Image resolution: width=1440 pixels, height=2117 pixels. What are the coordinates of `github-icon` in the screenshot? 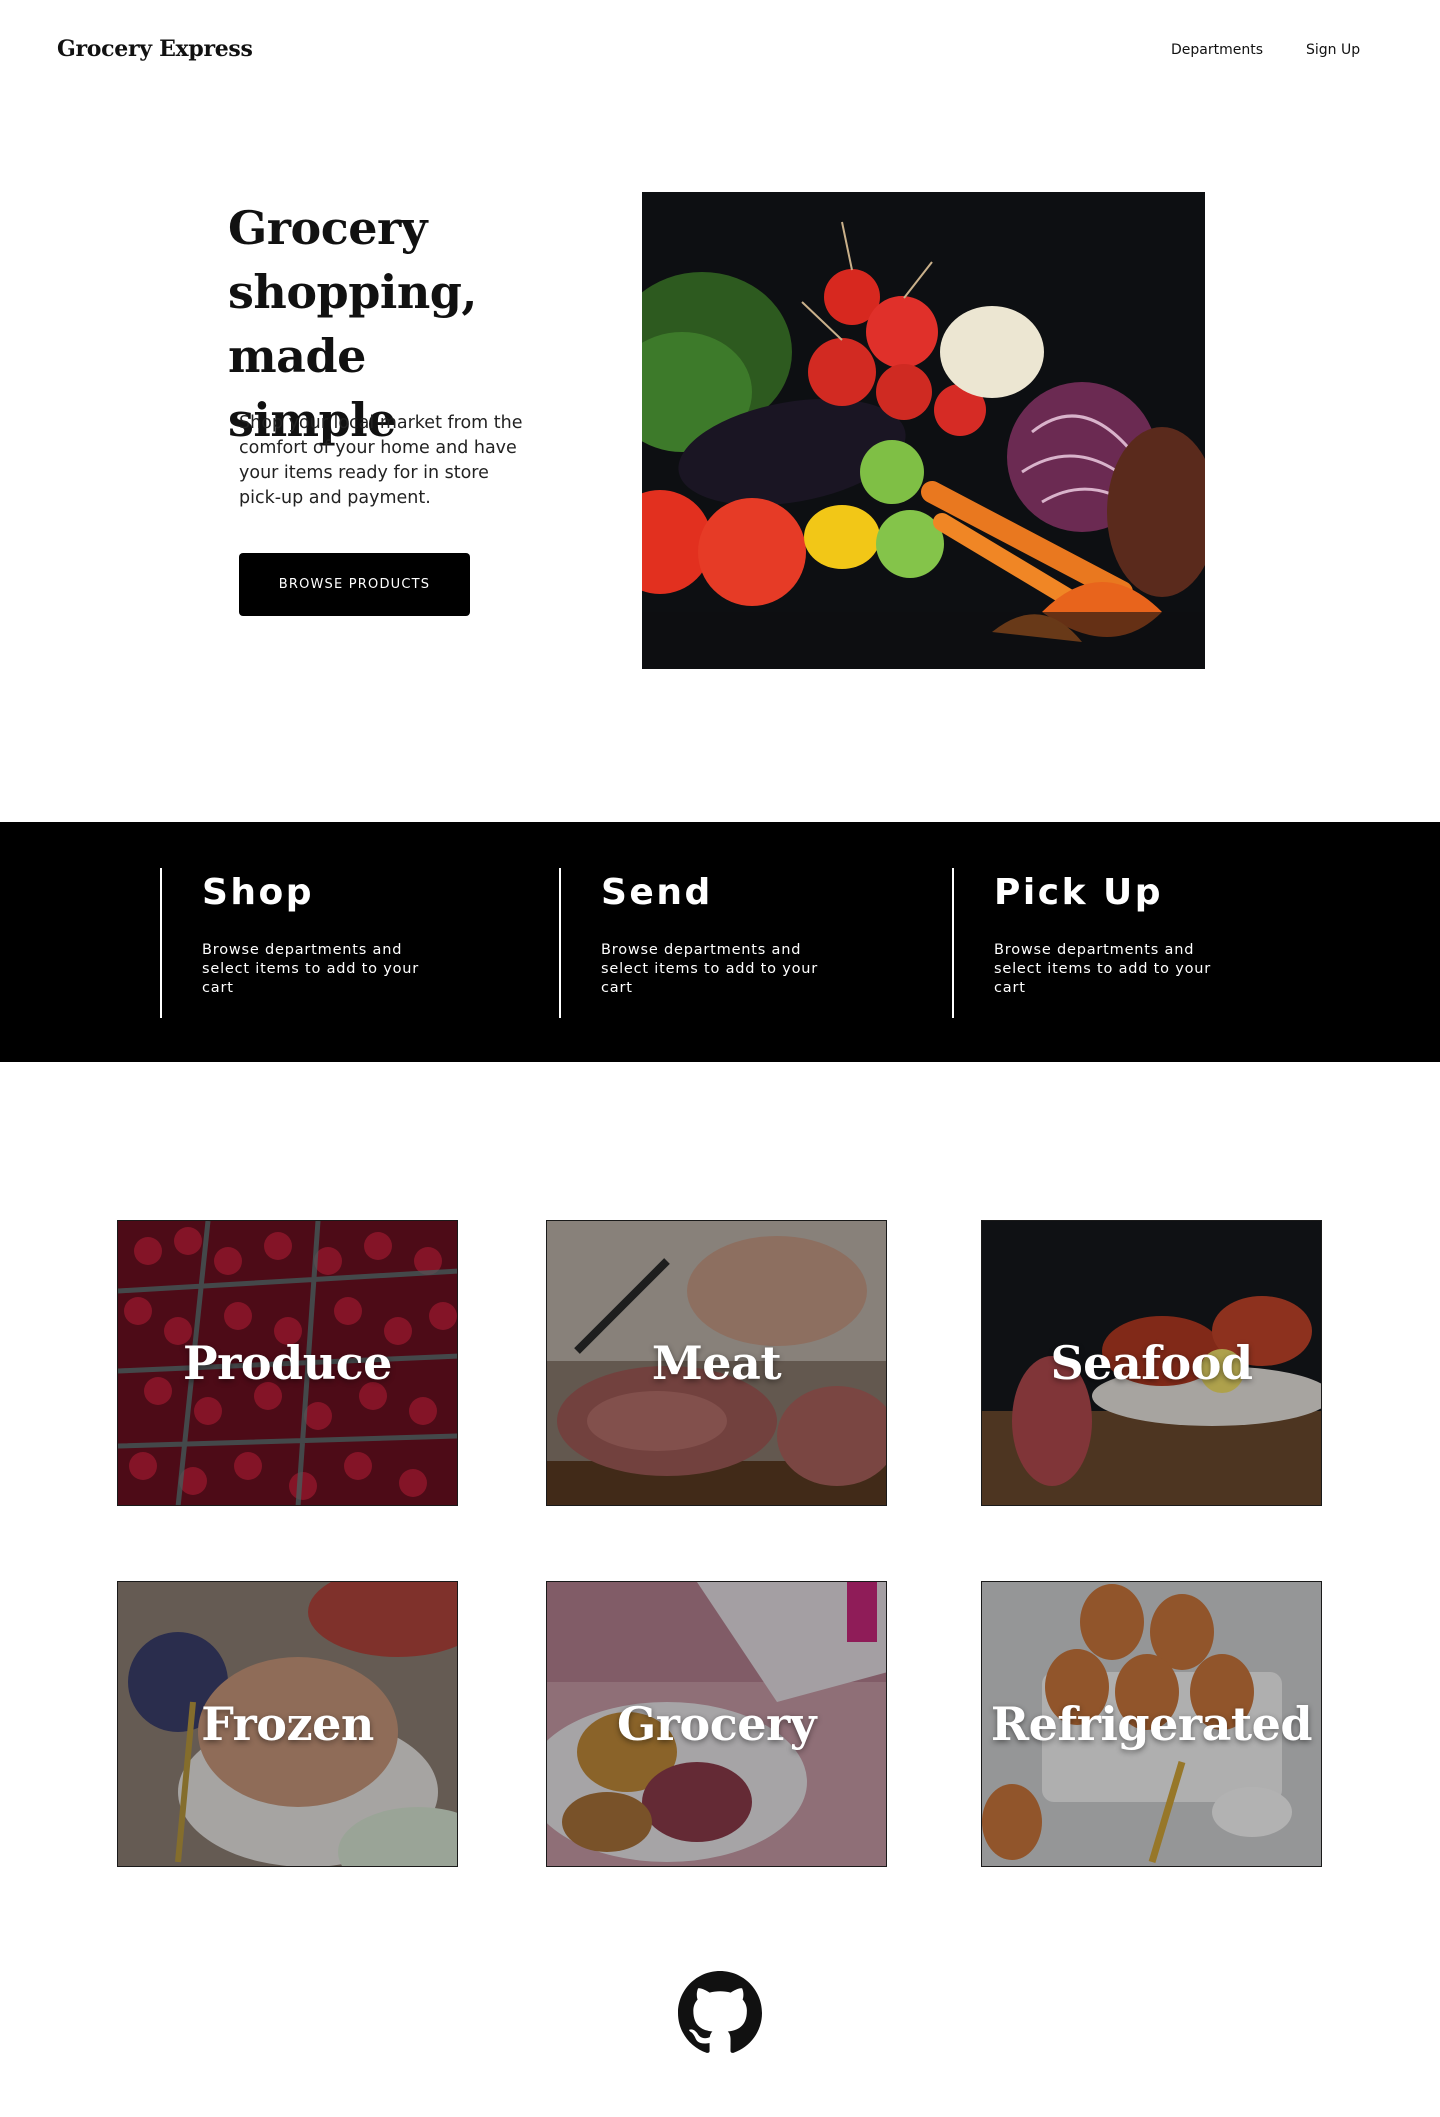 It's located at (720, 2013).